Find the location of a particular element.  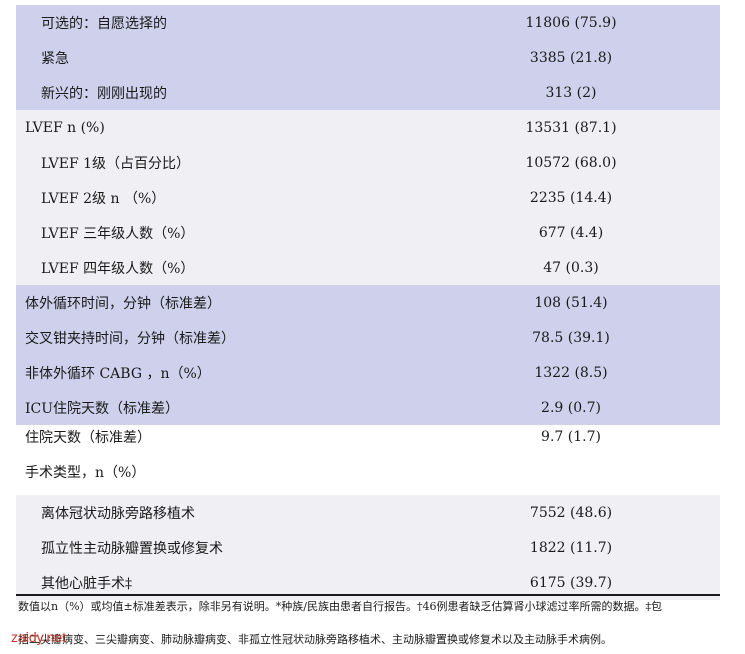

table-row: 新兴的：刚刚出现的 313 (2) is located at coordinates (368, 92).